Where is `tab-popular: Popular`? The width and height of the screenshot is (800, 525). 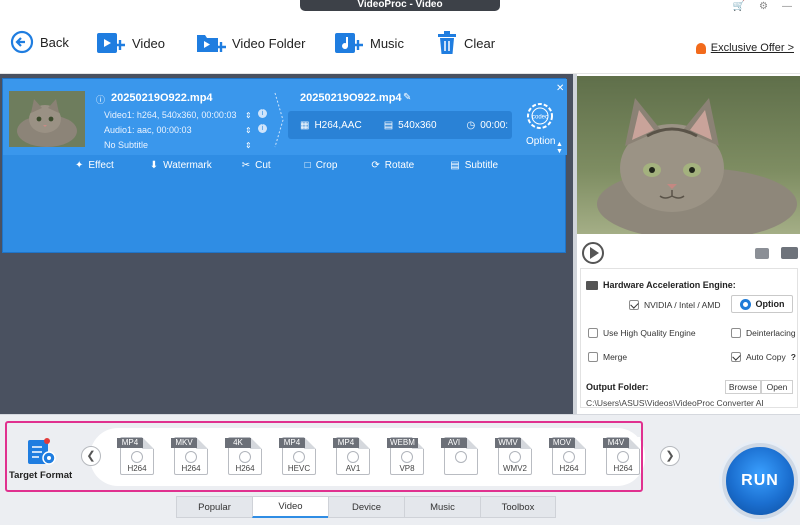 tab-popular: Popular is located at coordinates (214, 507).